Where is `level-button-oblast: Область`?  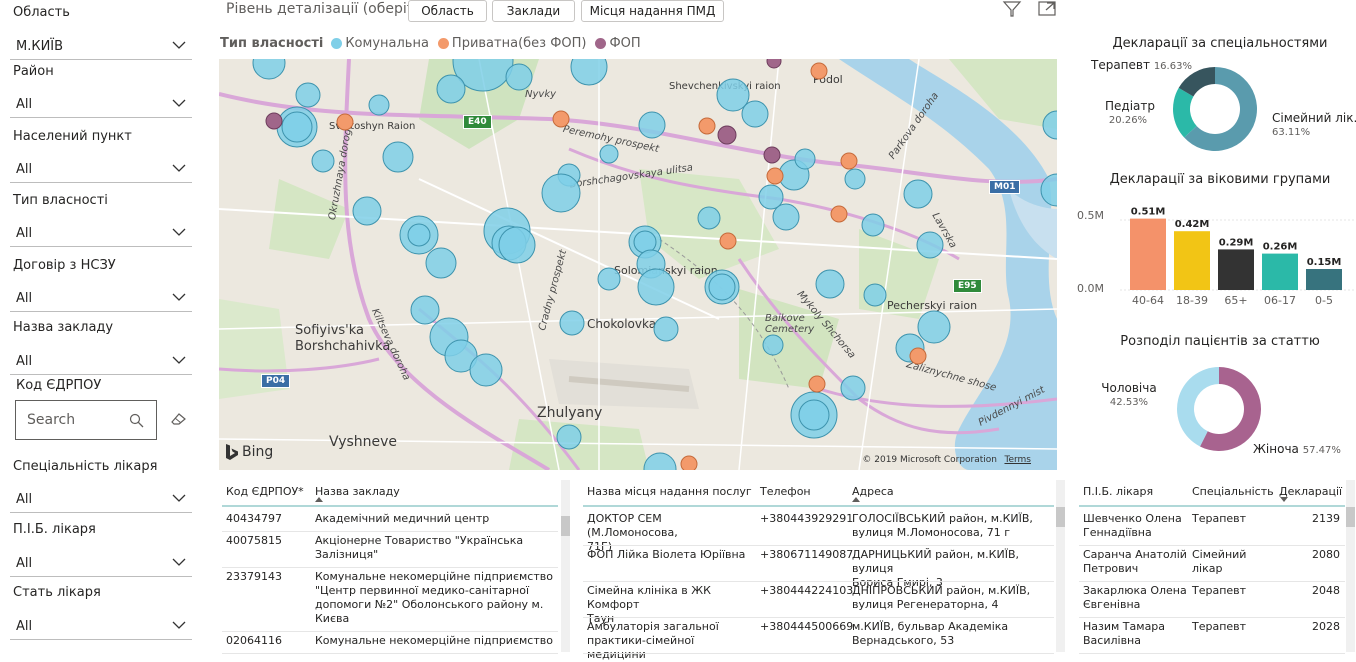 level-button-oblast: Область is located at coordinates (447, 11).